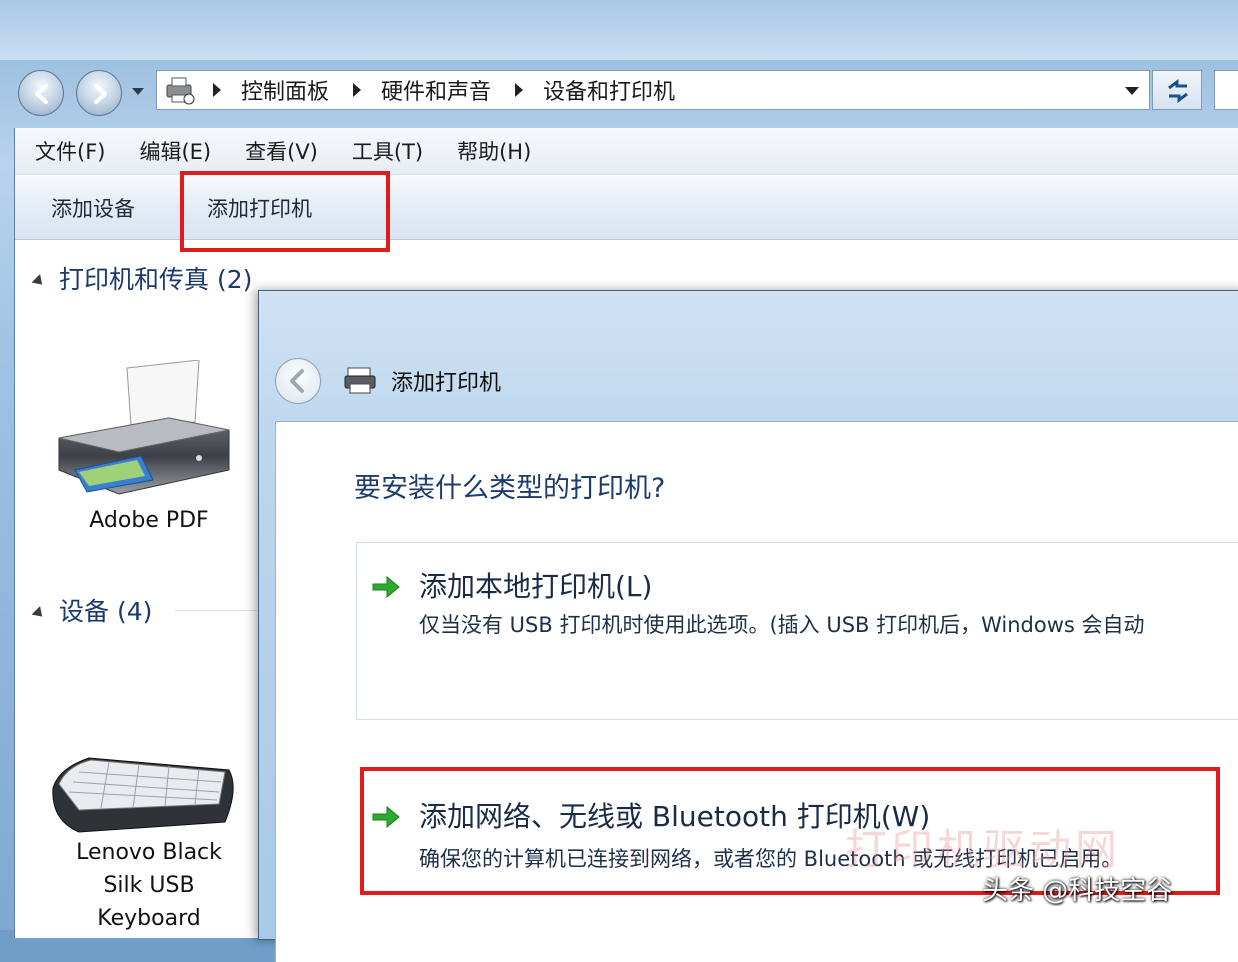 This screenshot has width=1238, height=962. Describe the element at coordinates (149, 520) in the screenshot. I see `printer-device-label: Adobe PDF` at that location.